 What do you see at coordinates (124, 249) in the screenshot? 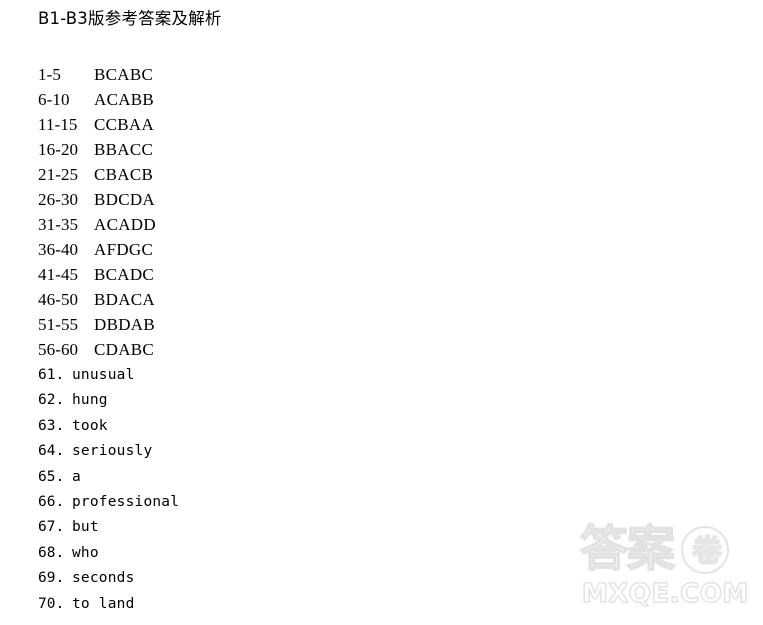
I see `answer-letters: AFDGC` at bounding box center [124, 249].